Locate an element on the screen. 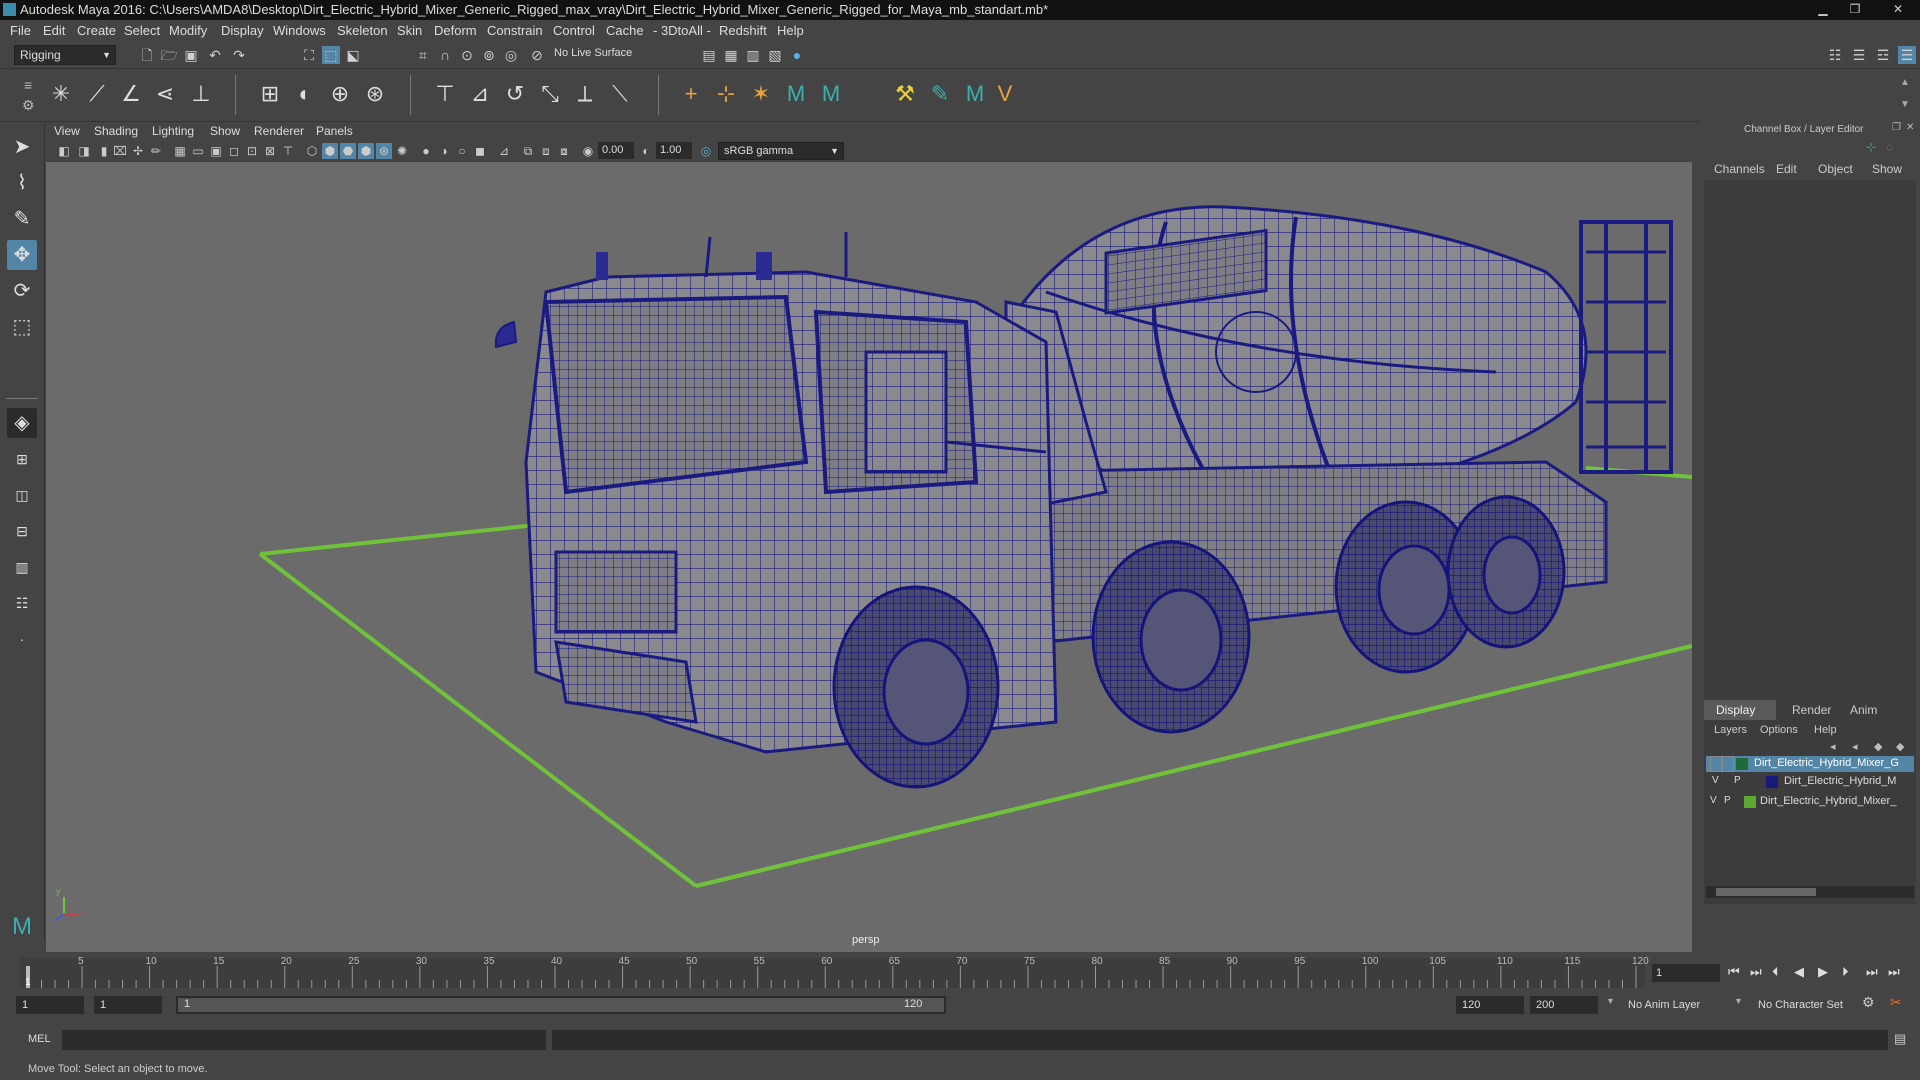  rotate-tool-icon: ⟳ is located at coordinates (22, 291).